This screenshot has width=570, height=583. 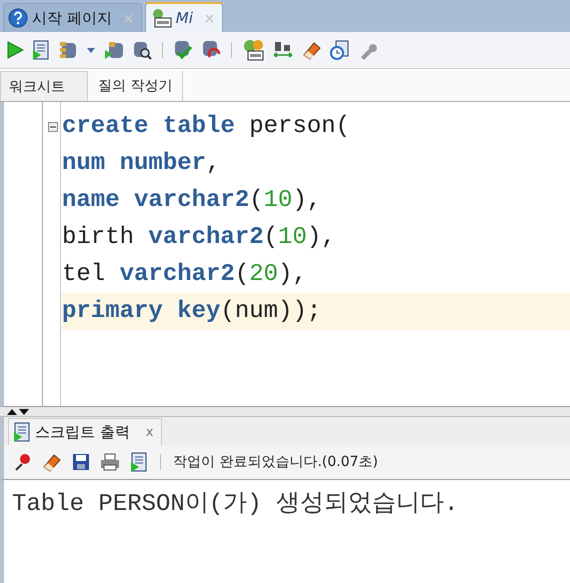 I want to click on worksheet-tab: 질의 작성기, so click(x=136, y=86).